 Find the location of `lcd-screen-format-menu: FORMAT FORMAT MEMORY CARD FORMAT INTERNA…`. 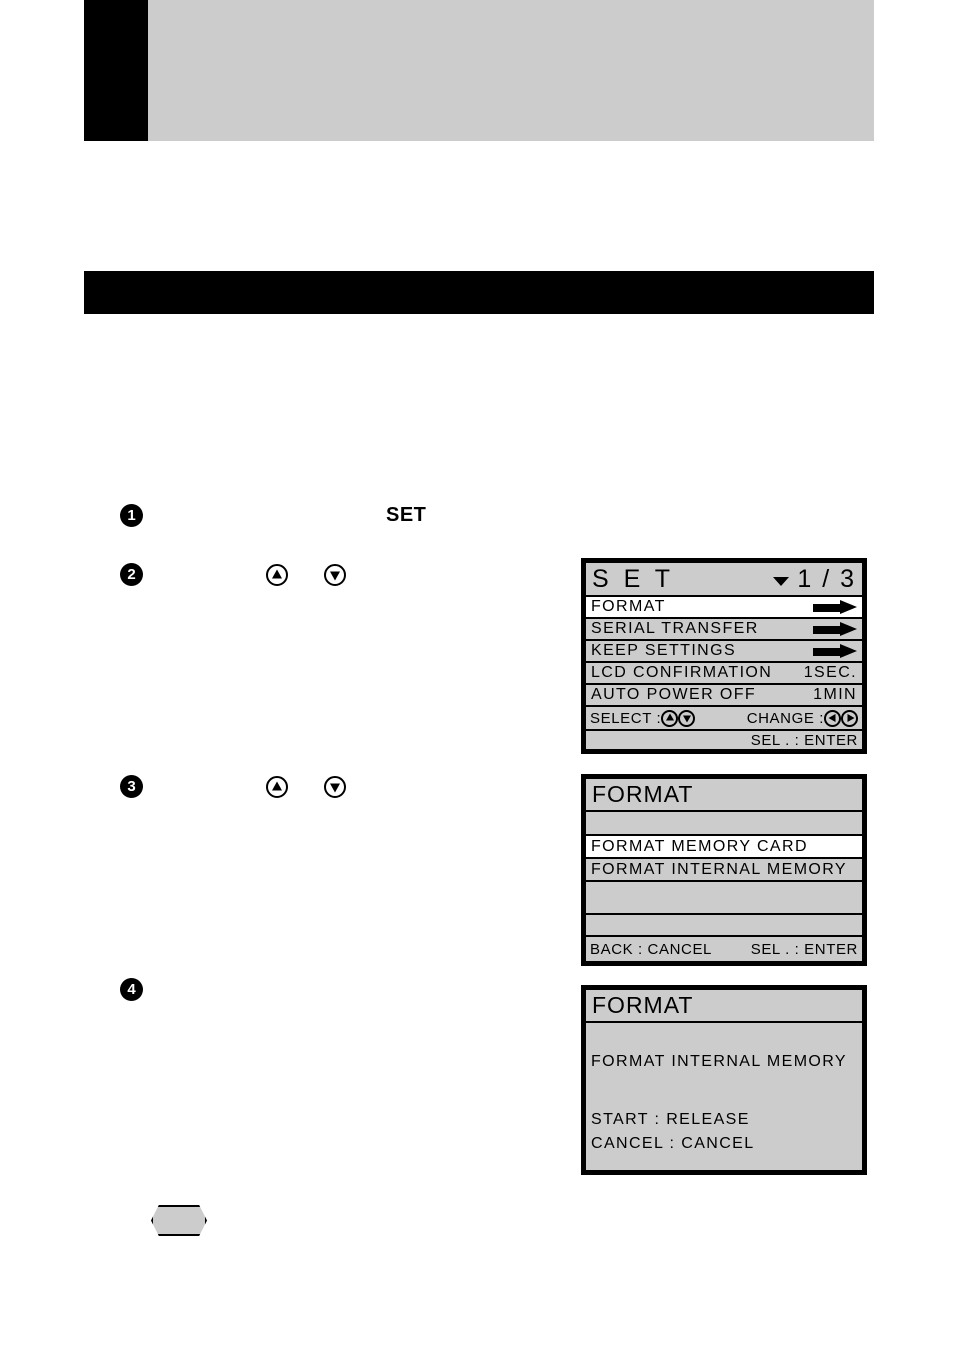

lcd-screen-format-menu: FORMAT FORMAT MEMORY CARD FORMAT INTERNA… is located at coordinates (724, 870).